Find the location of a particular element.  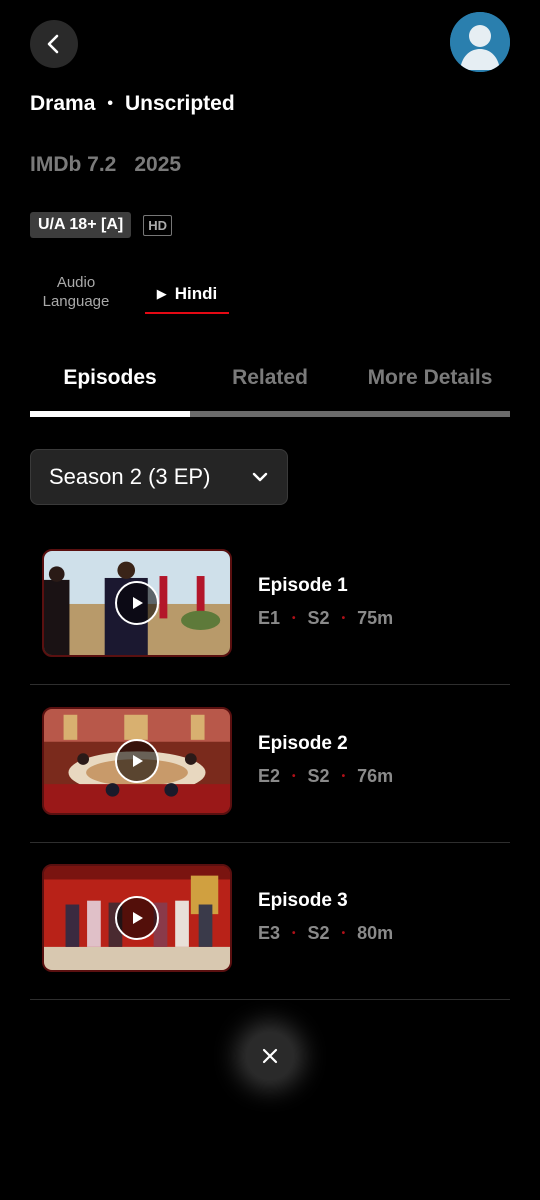

title-meta: IMDb 7.2 2025 is located at coordinates (105, 165).